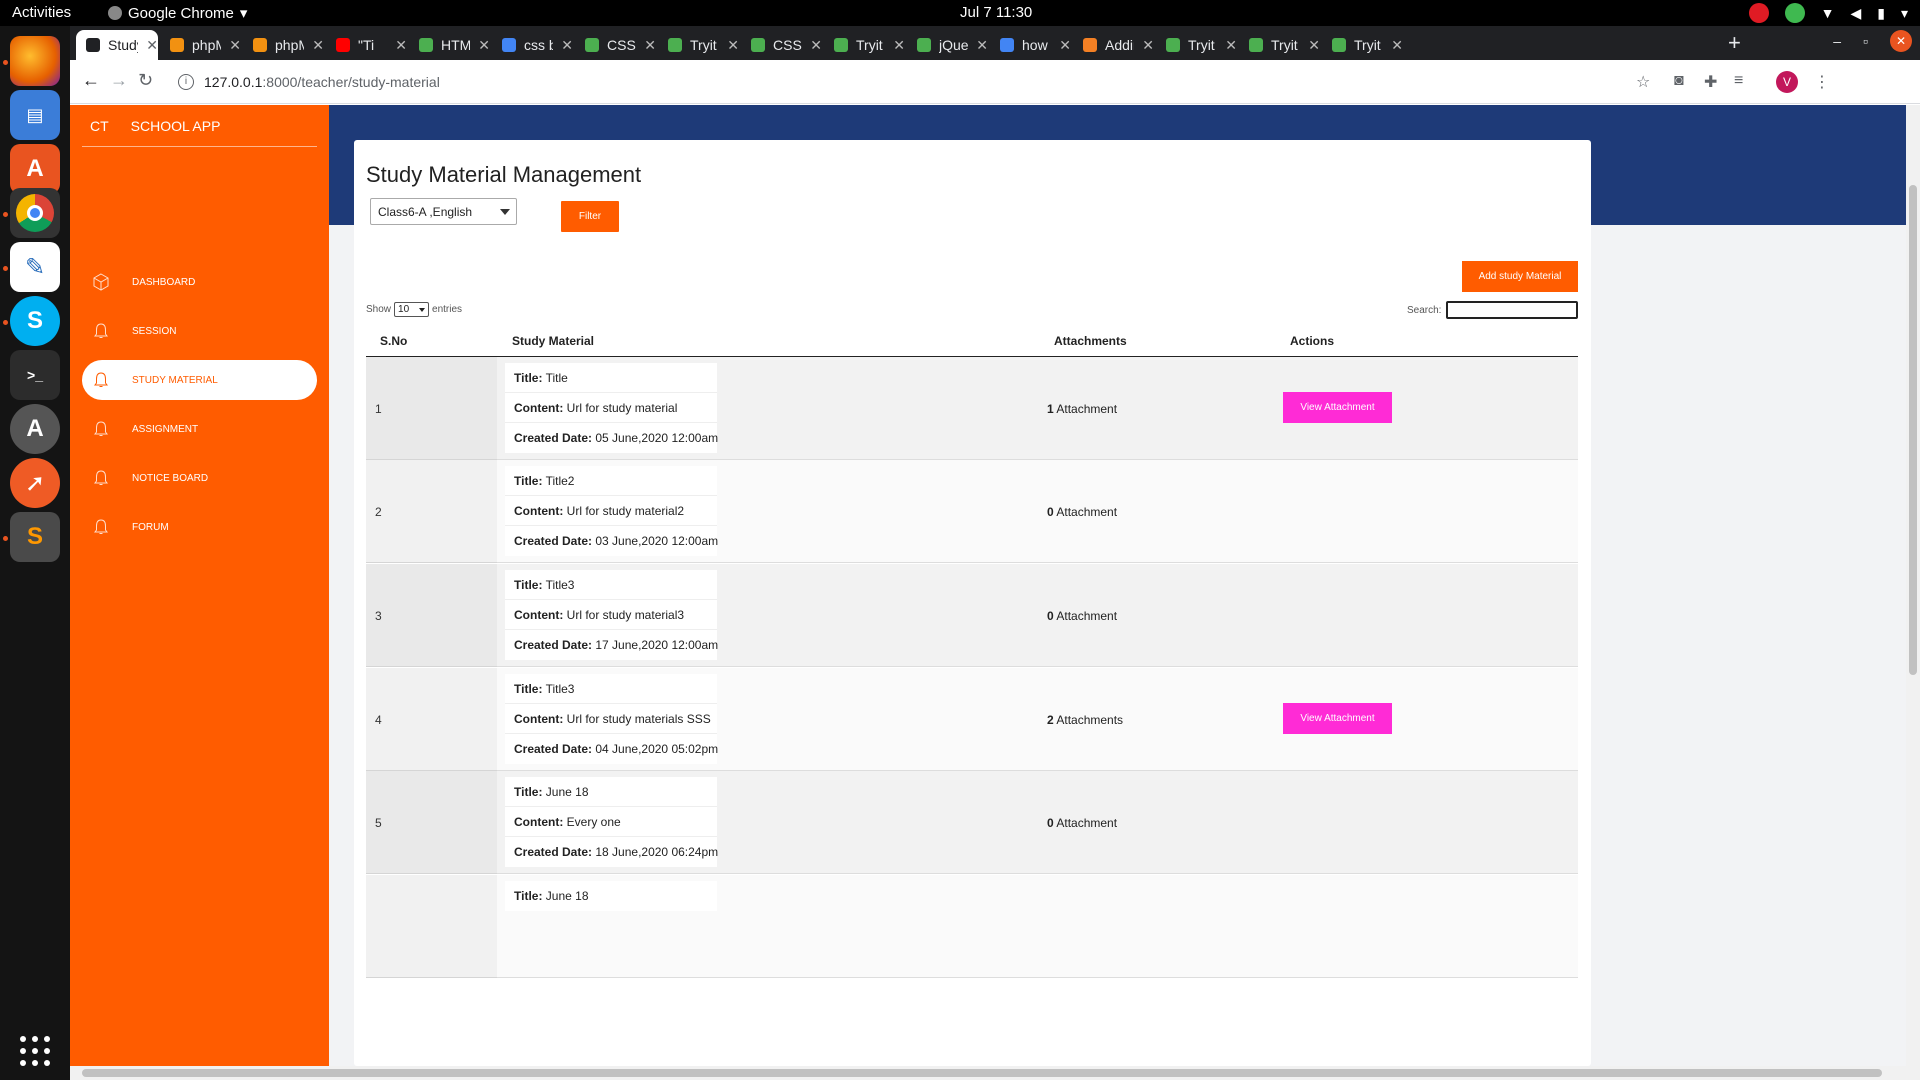  I want to click on back-button: ←, so click(91, 80).